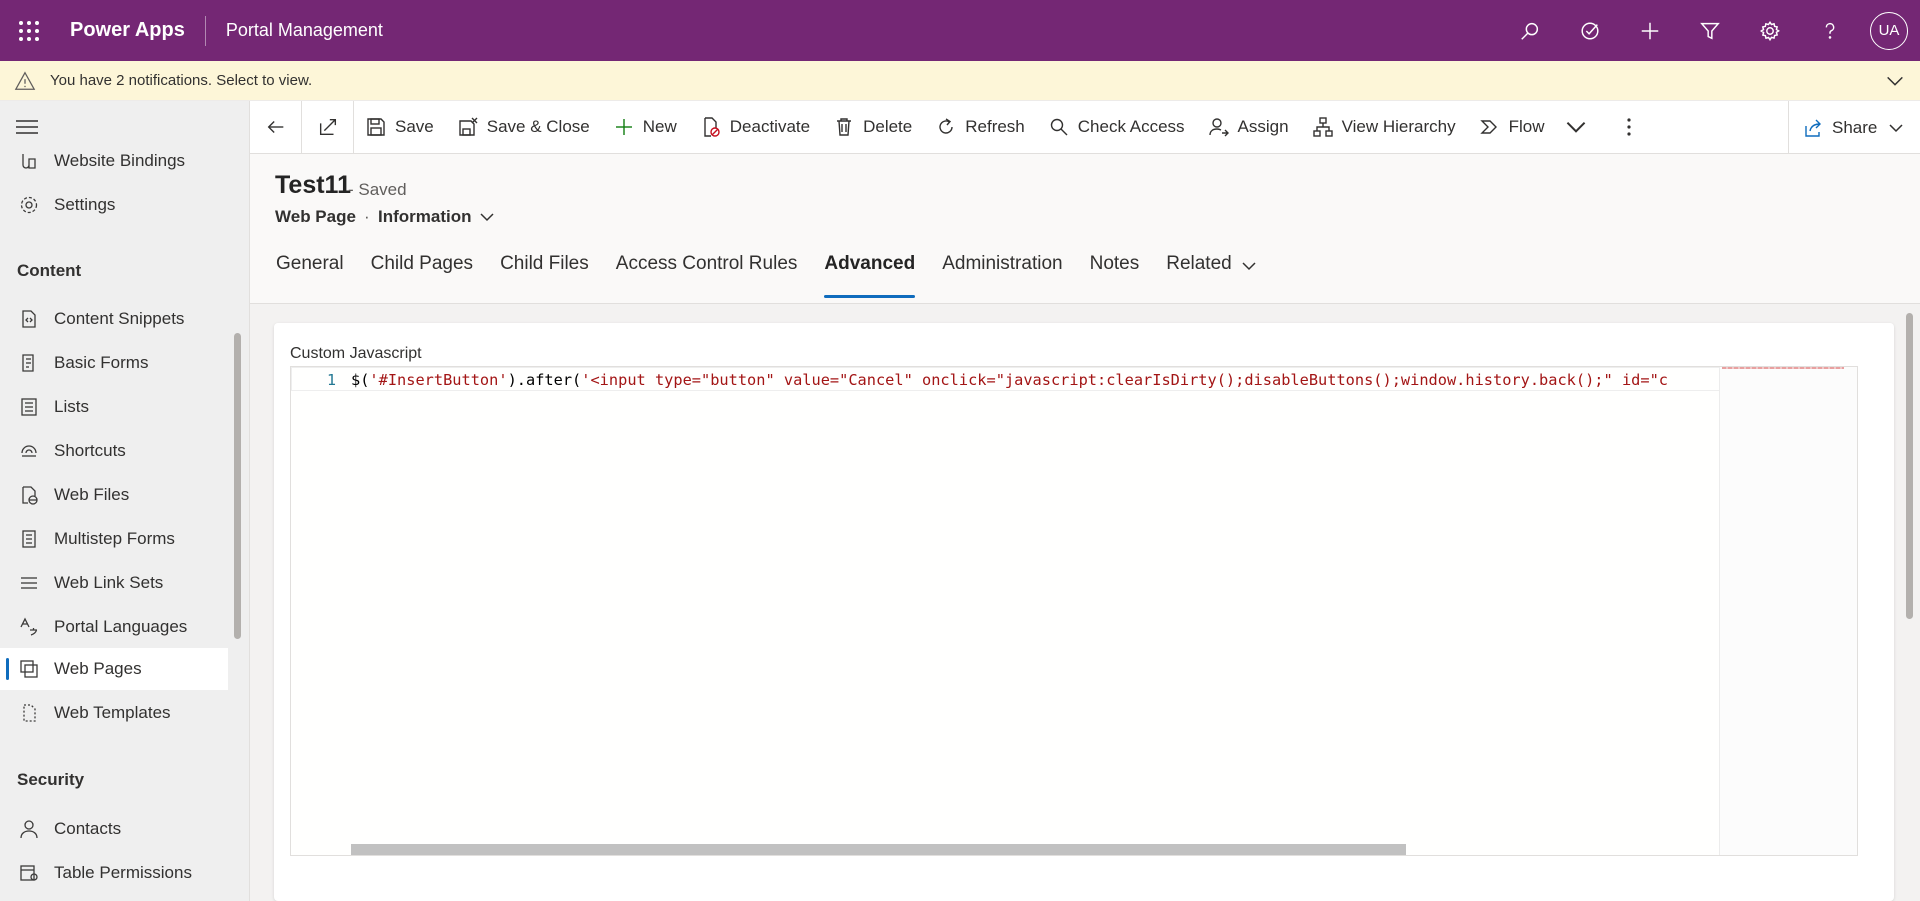  Describe the element at coordinates (712, 127) in the screenshot. I see `deactivate-icon` at that location.